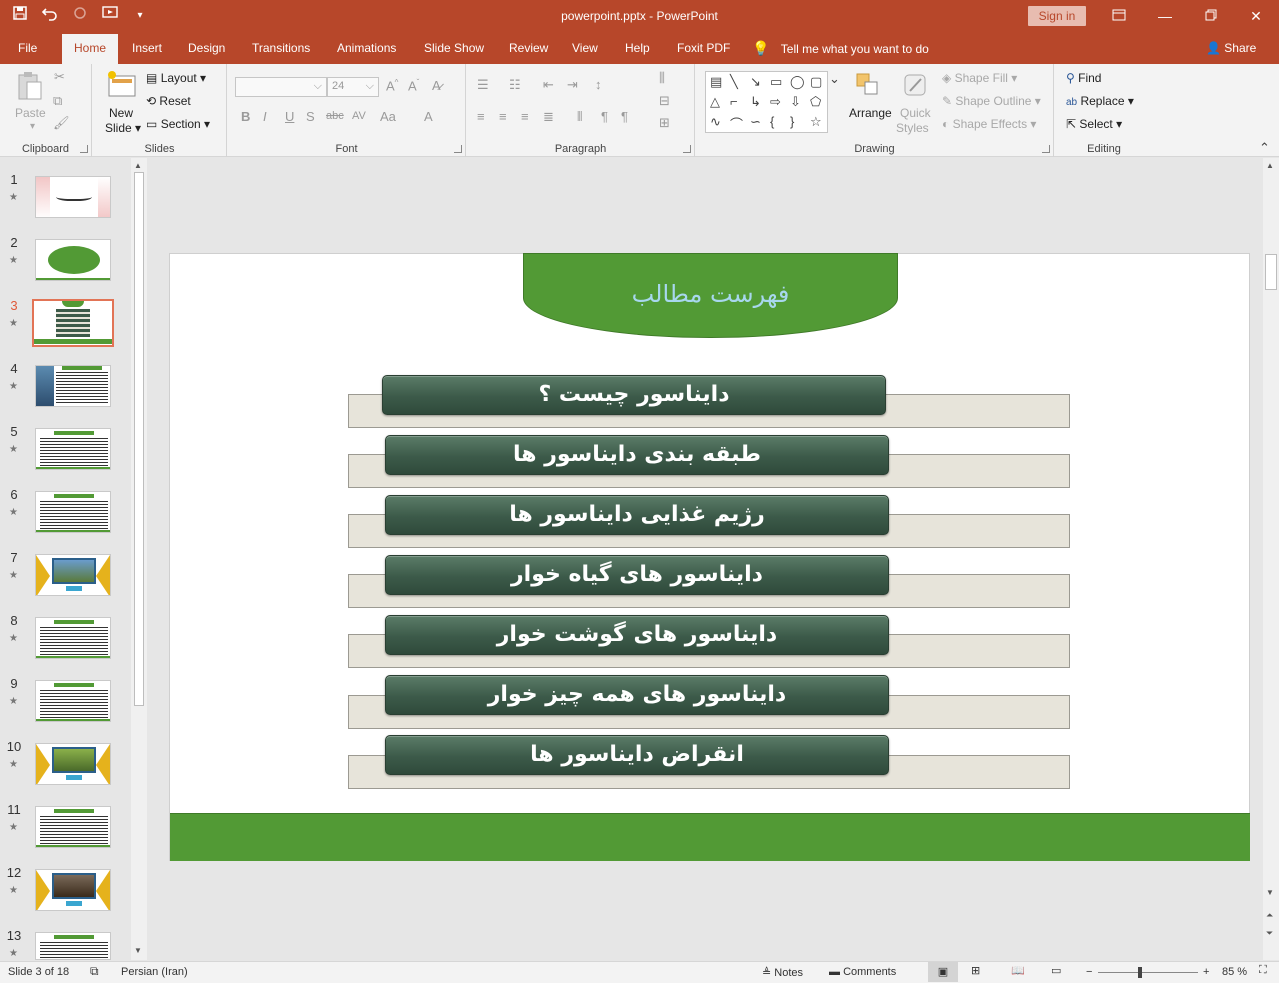  Describe the element at coordinates (1263, 970) in the screenshot. I see `fit-slide-icon: ⛶` at that location.